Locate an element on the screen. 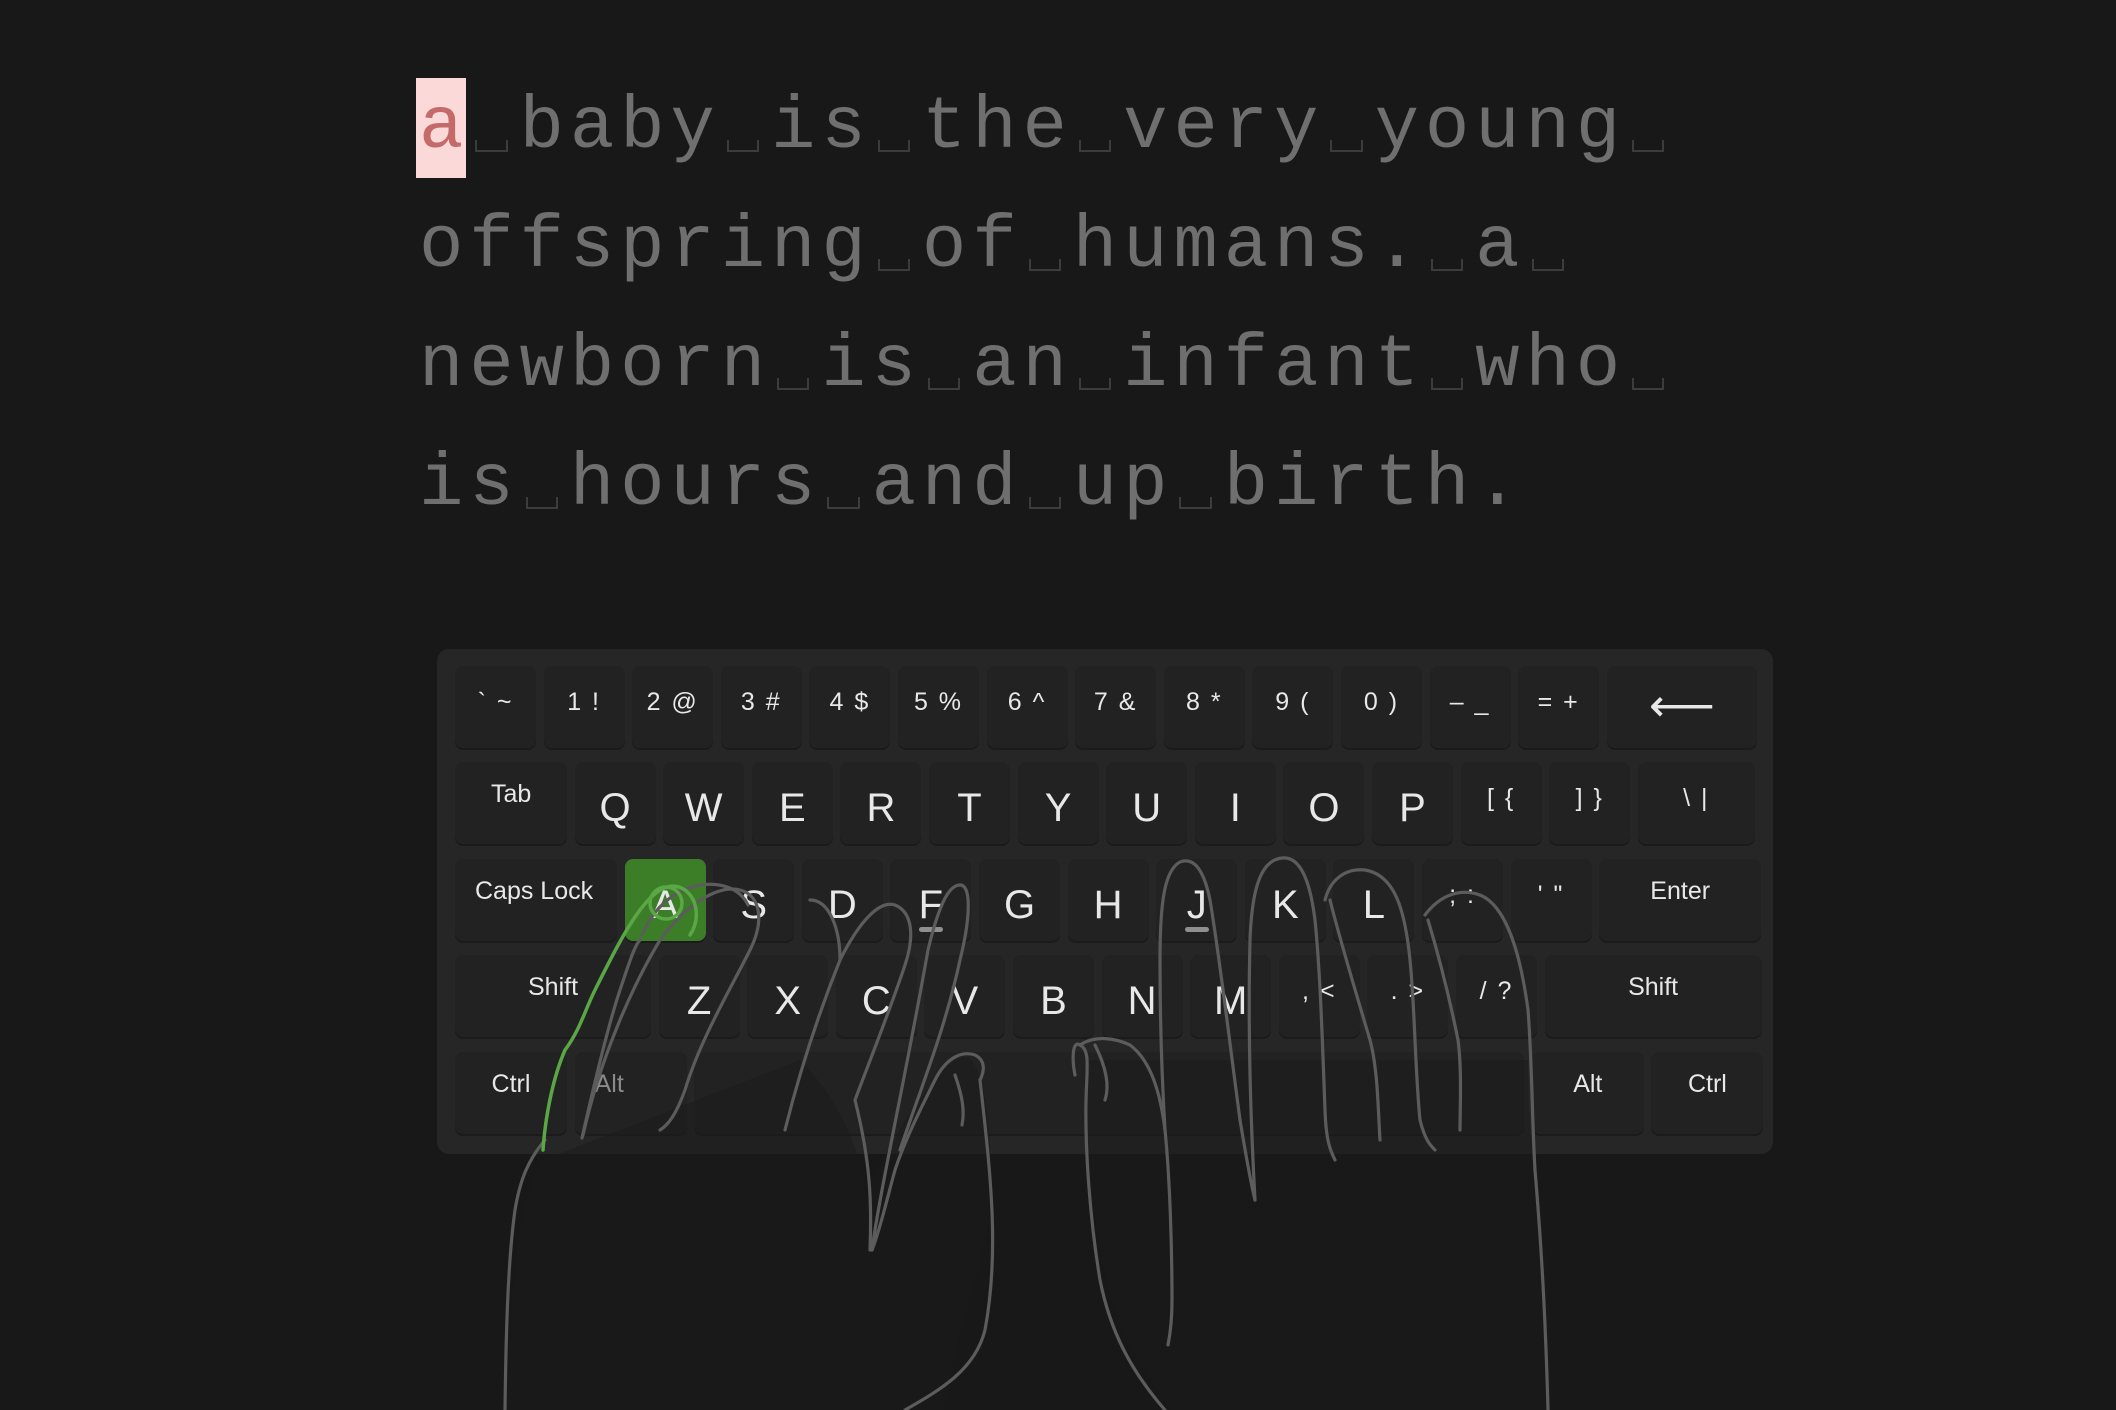  key-v: V is located at coordinates (965, 996).